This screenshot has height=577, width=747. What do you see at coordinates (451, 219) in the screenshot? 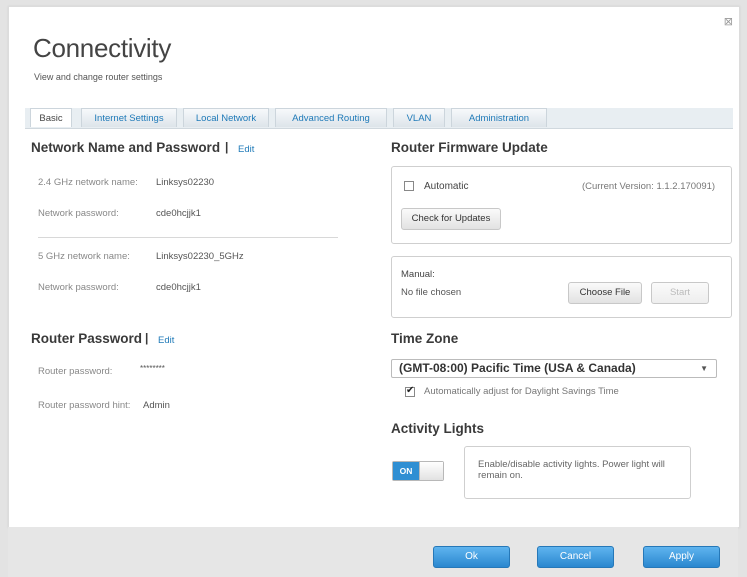
I see `check-for-updates-button: Check for Updates` at bounding box center [451, 219].